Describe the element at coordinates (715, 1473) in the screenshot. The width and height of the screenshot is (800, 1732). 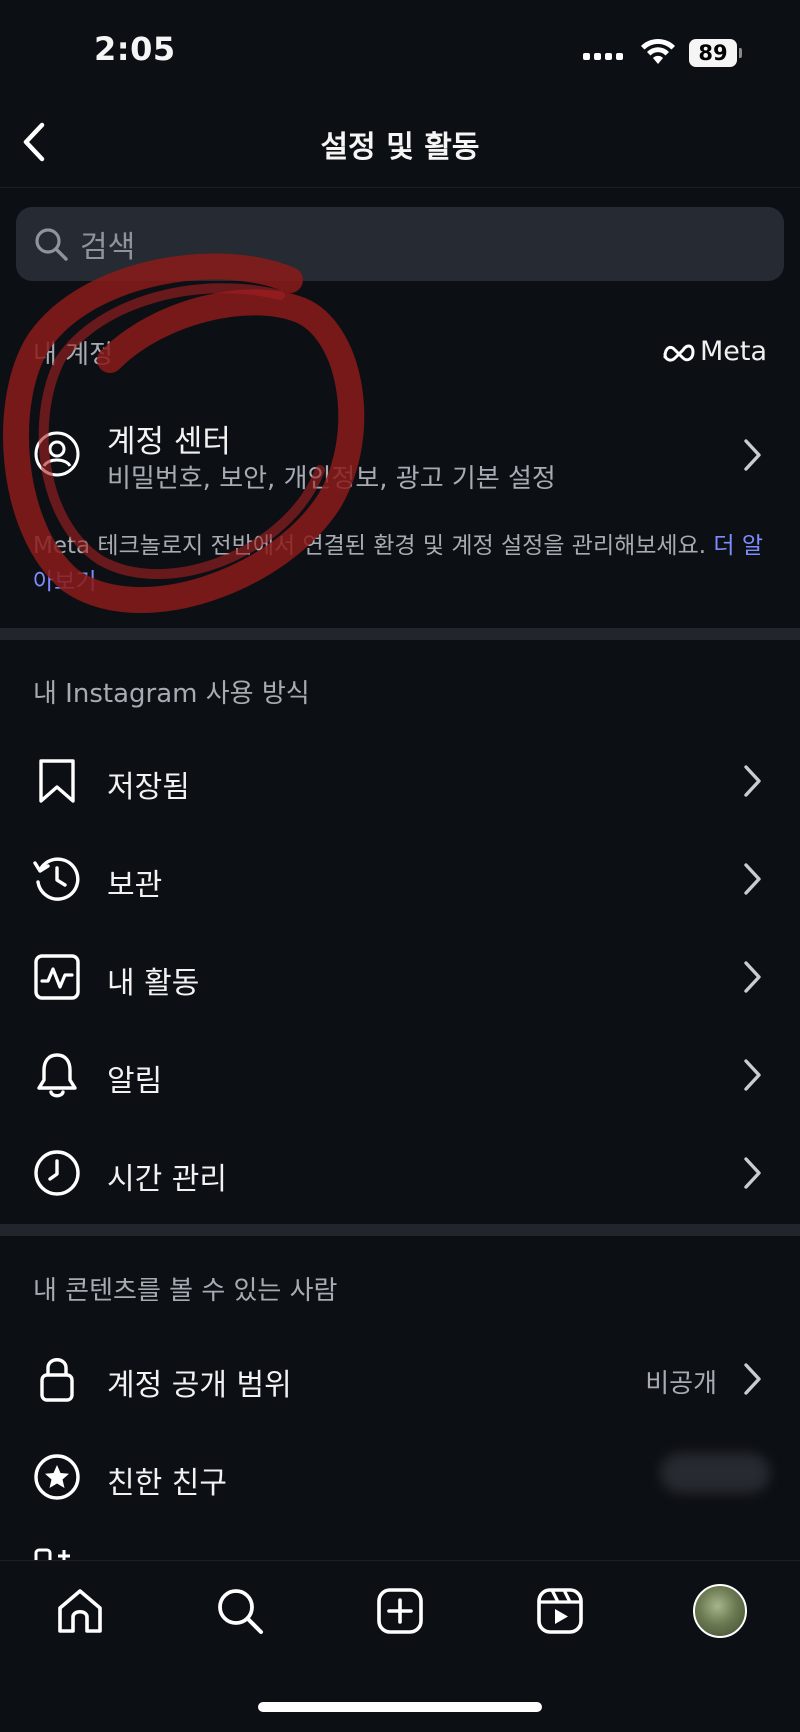
I see `blurred-value` at that location.